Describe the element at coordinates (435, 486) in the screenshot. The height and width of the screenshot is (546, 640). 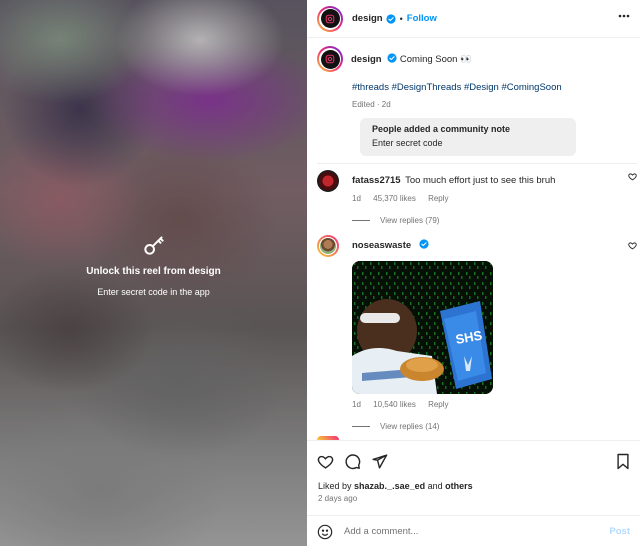
I see `liked-by-and: and` at that location.